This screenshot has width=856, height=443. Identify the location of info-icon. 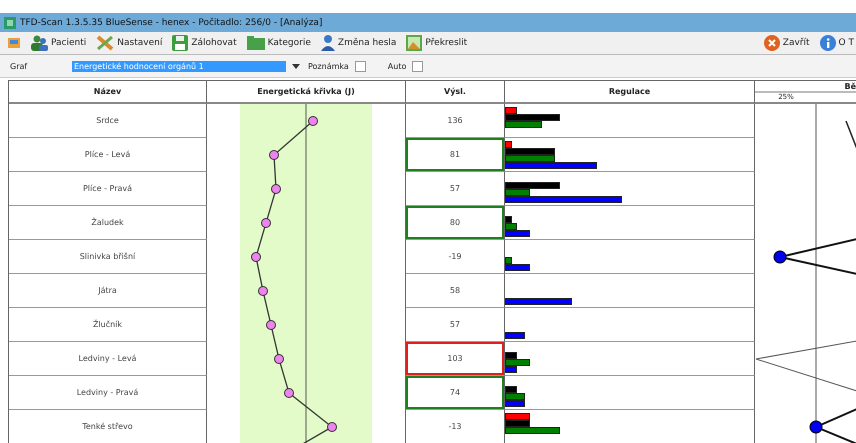
(828, 43).